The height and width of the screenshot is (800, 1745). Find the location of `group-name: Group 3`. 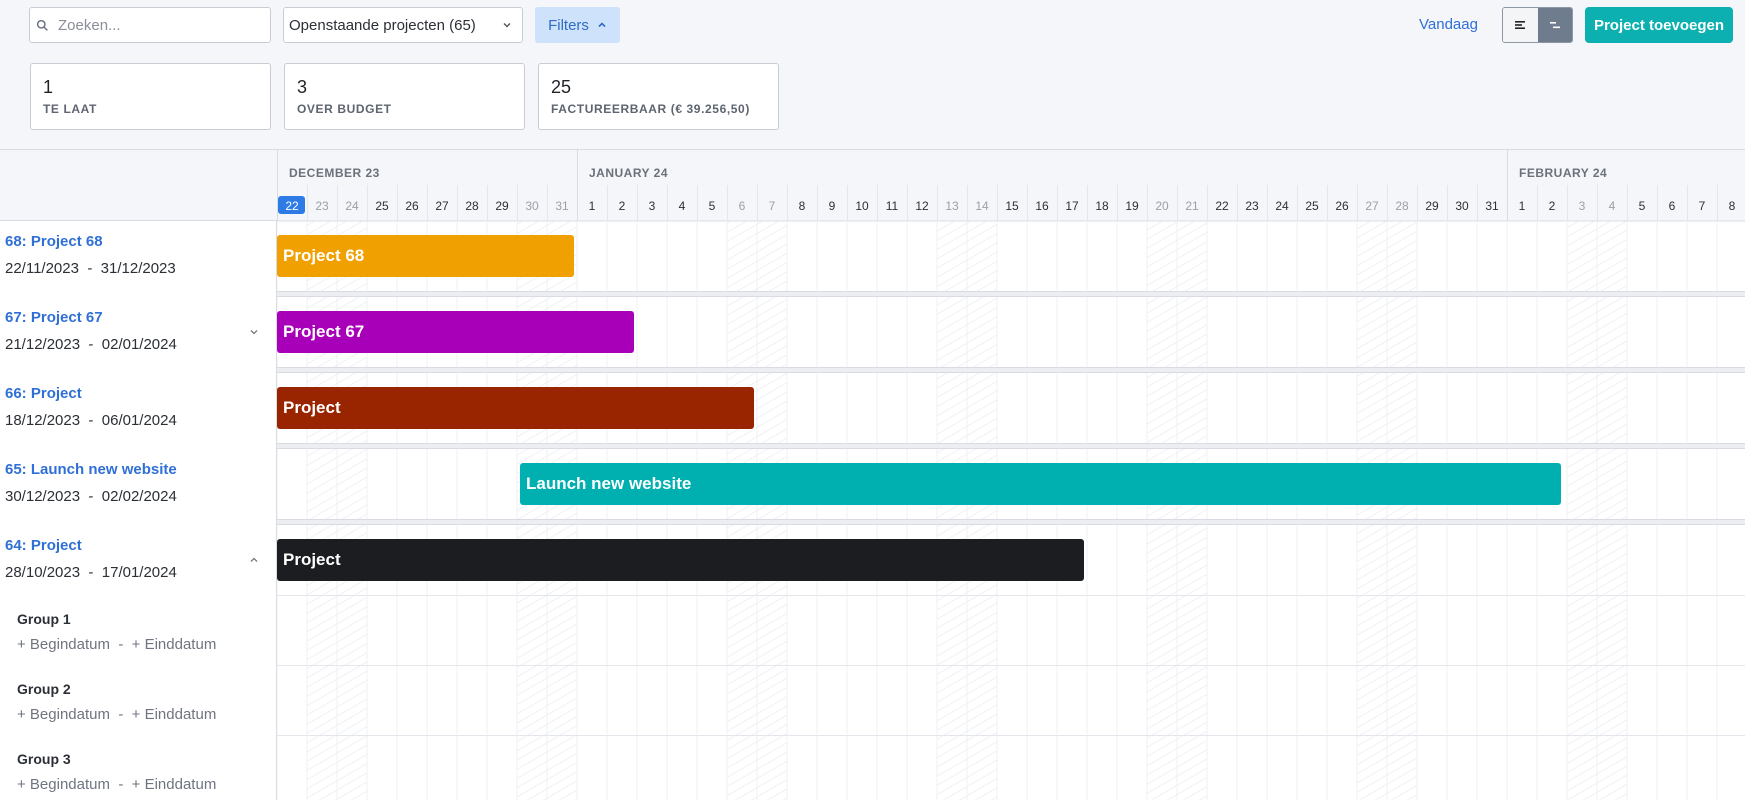

group-name: Group 3 is located at coordinates (44, 759).